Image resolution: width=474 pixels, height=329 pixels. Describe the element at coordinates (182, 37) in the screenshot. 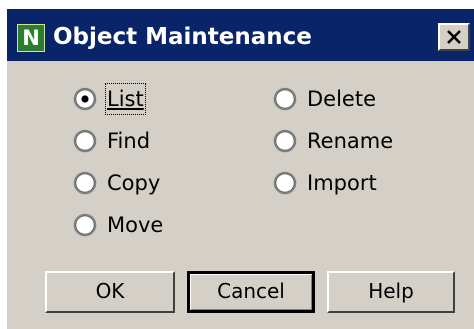

I see `window-title: Object Maintenance` at that location.